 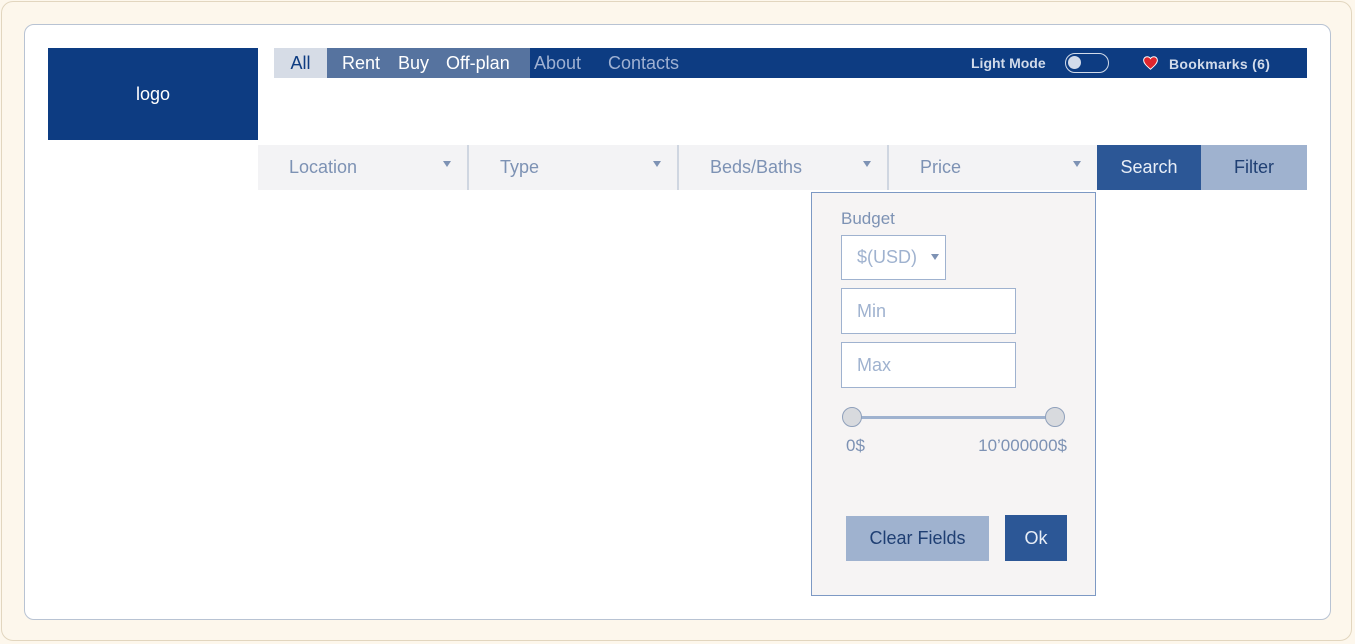 I want to click on clear-fields-button: Clear Fields, so click(x=917, y=538).